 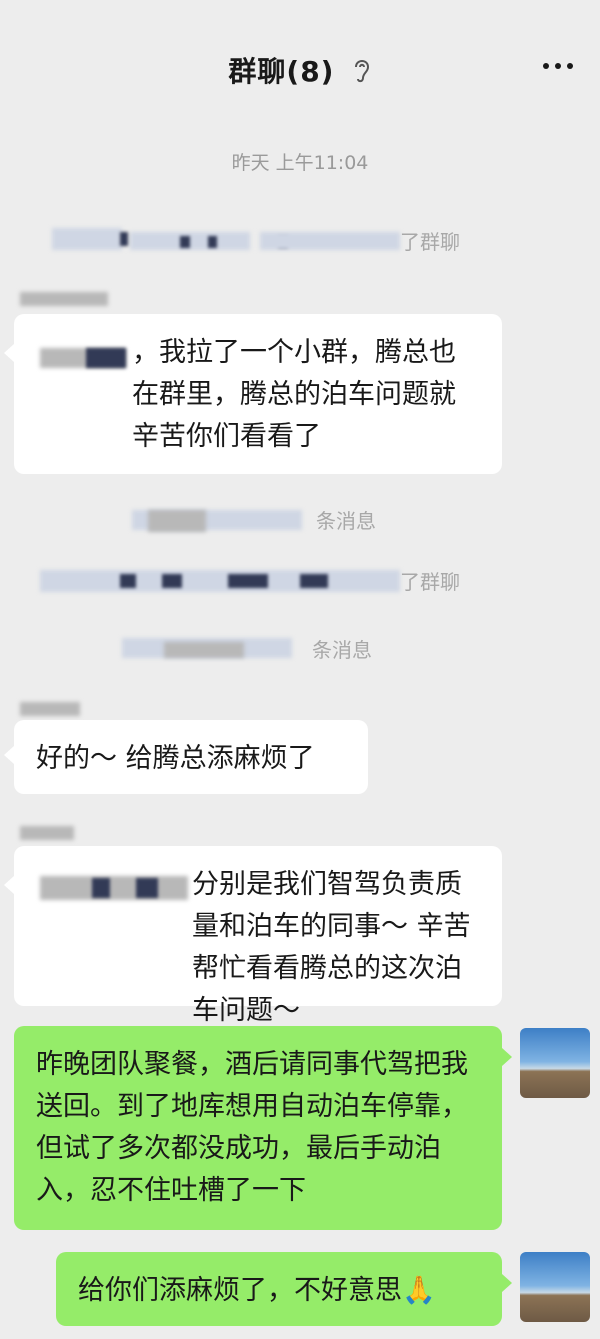 I want to click on message-bubble-outgoing: 给你们添麻烦了，不好意思🙏, so click(x=279, y=1289).